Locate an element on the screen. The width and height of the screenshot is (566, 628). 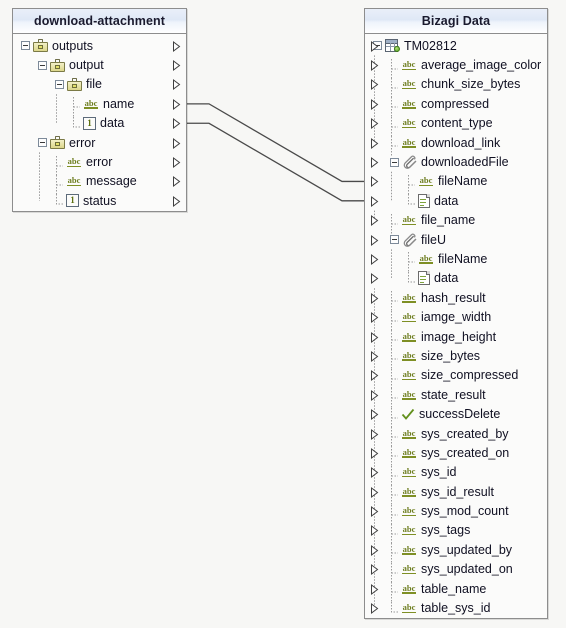
tree-row: 1 status is located at coordinates (99, 200).